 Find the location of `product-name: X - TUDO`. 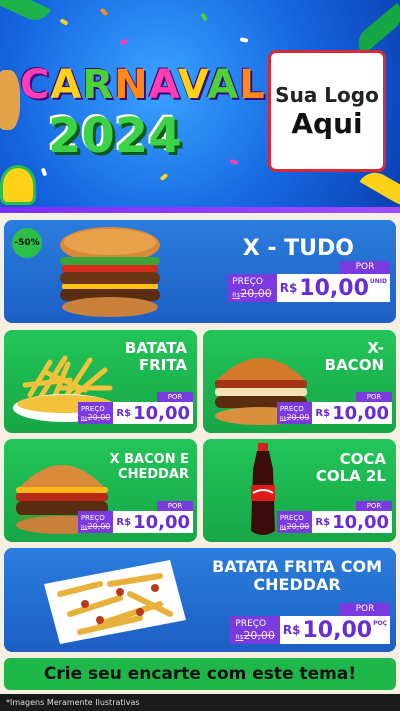

product-name: X - TUDO is located at coordinates (298, 248).